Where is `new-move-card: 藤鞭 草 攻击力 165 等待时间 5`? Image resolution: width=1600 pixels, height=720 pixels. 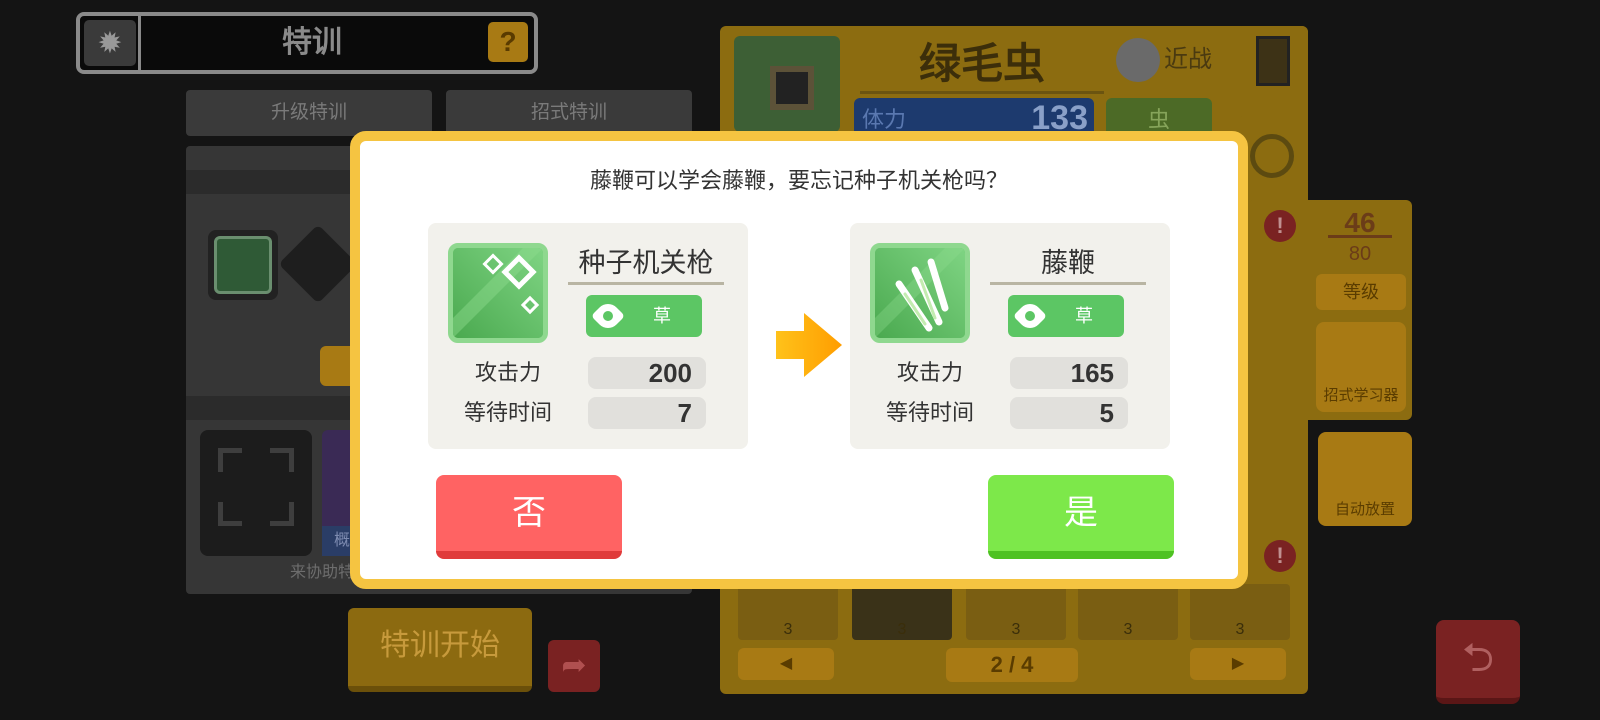
new-move-card: 藤鞭 草 攻击力 165 等待时间 5 is located at coordinates (1010, 336).